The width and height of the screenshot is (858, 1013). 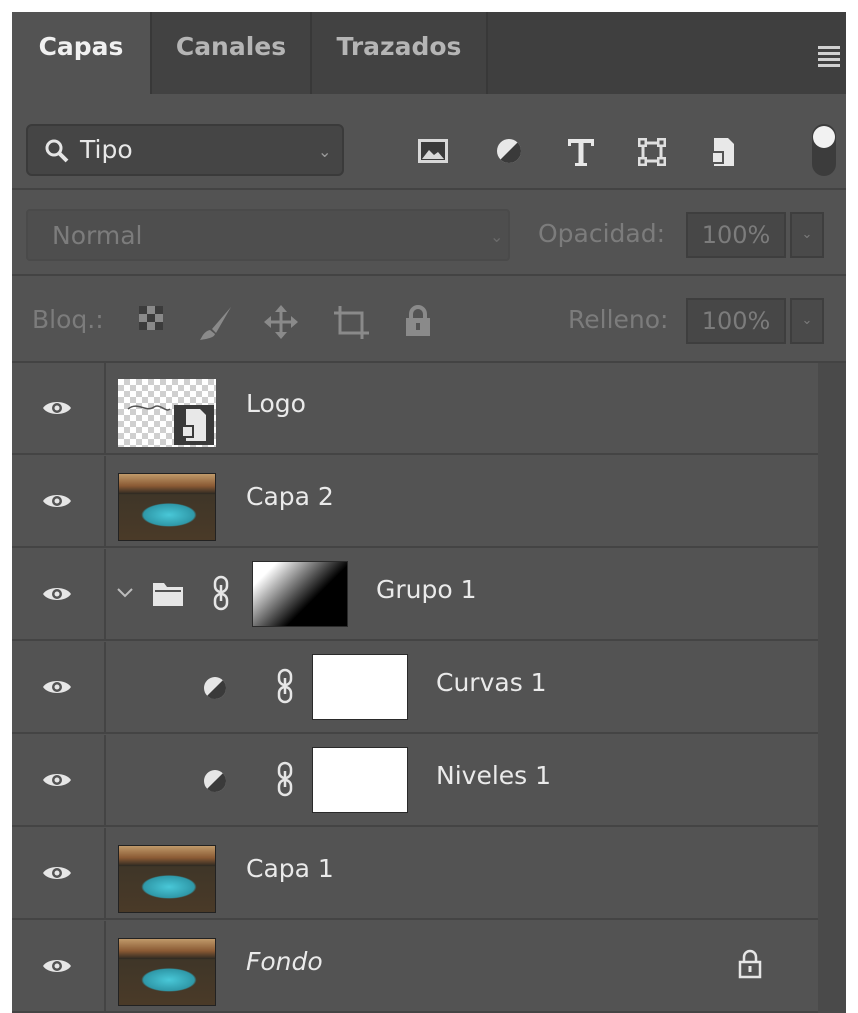 What do you see at coordinates (426, 589) in the screenshot?
I see `layer-name: Grupo 1` at bounding box center [426, 589].